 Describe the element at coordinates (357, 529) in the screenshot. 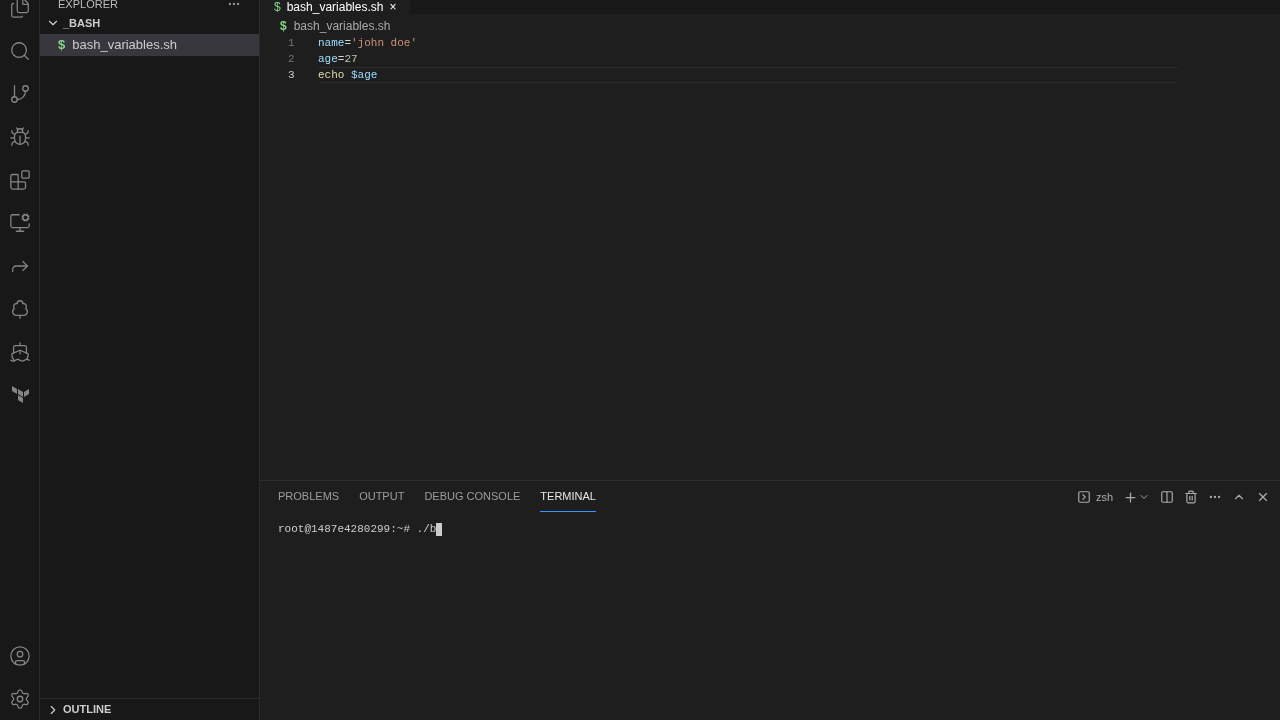

I see `terminal-line: root@1487e4280299:~# ./b` at that location.